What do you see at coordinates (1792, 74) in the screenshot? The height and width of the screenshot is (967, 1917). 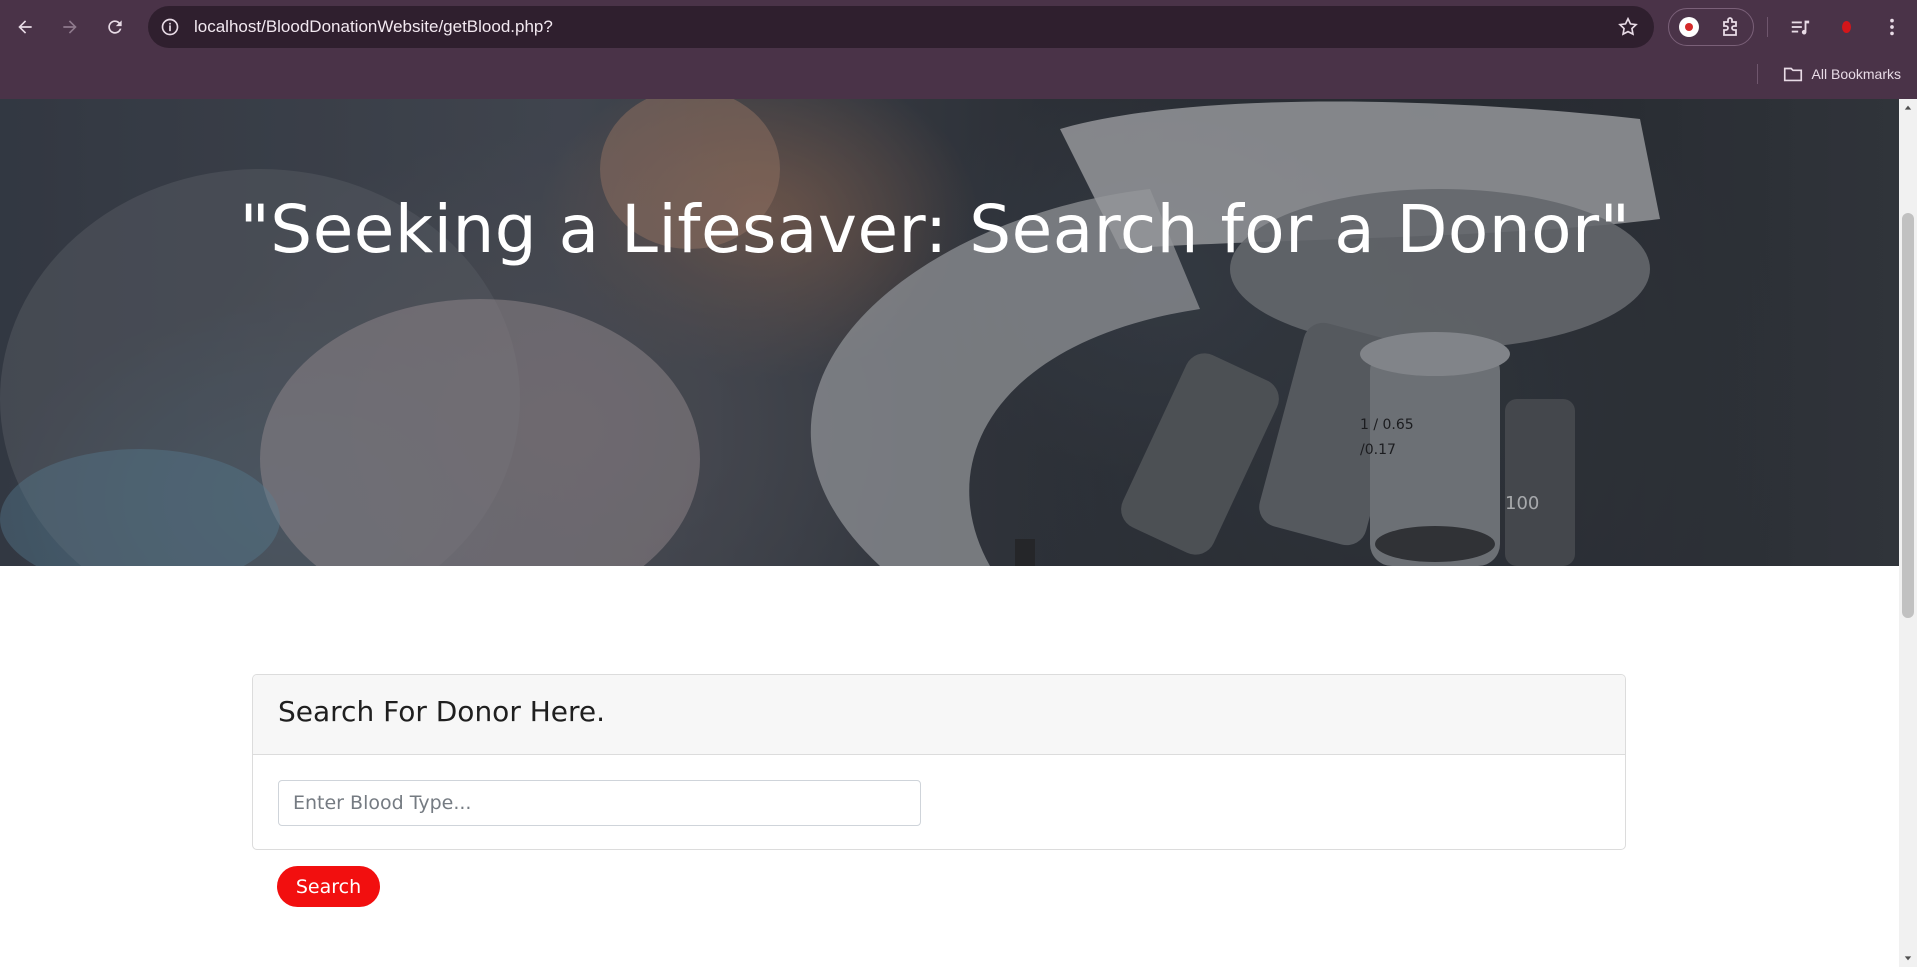 I see `folder-icon` at bounding box center [1792, 74].